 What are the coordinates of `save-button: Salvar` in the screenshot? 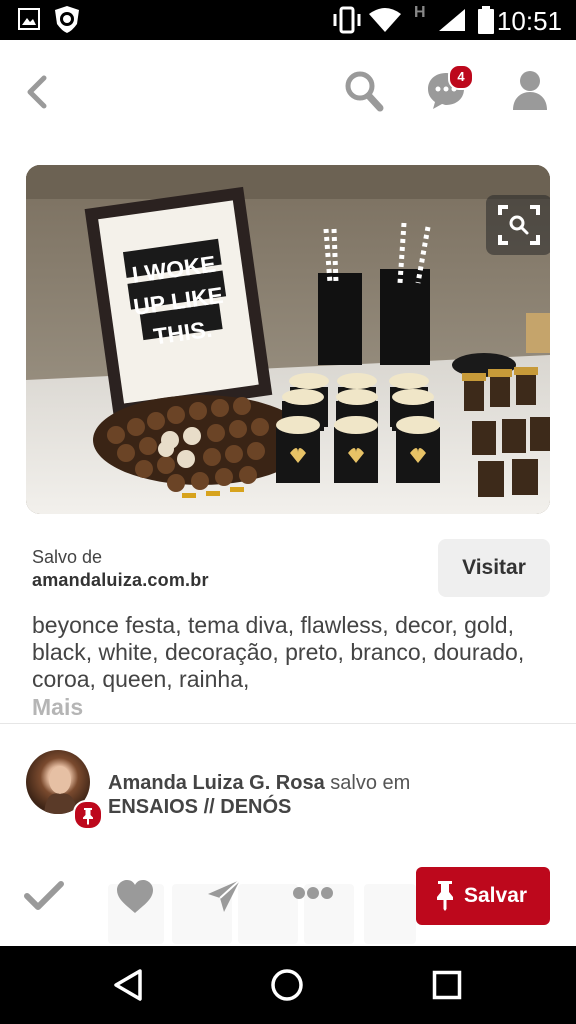 It's located at (483, 896).